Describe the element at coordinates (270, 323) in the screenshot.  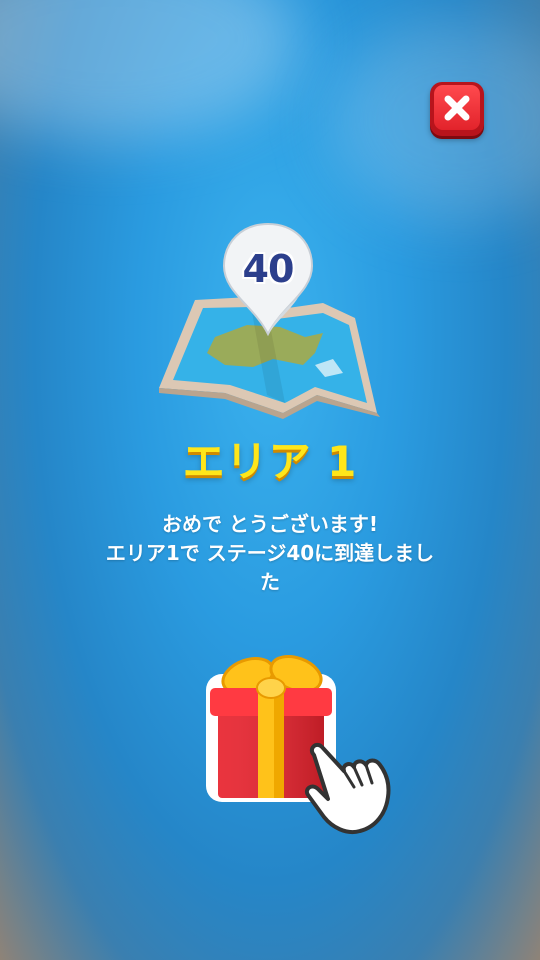
I see `area-map-illustration: 40` at that location.